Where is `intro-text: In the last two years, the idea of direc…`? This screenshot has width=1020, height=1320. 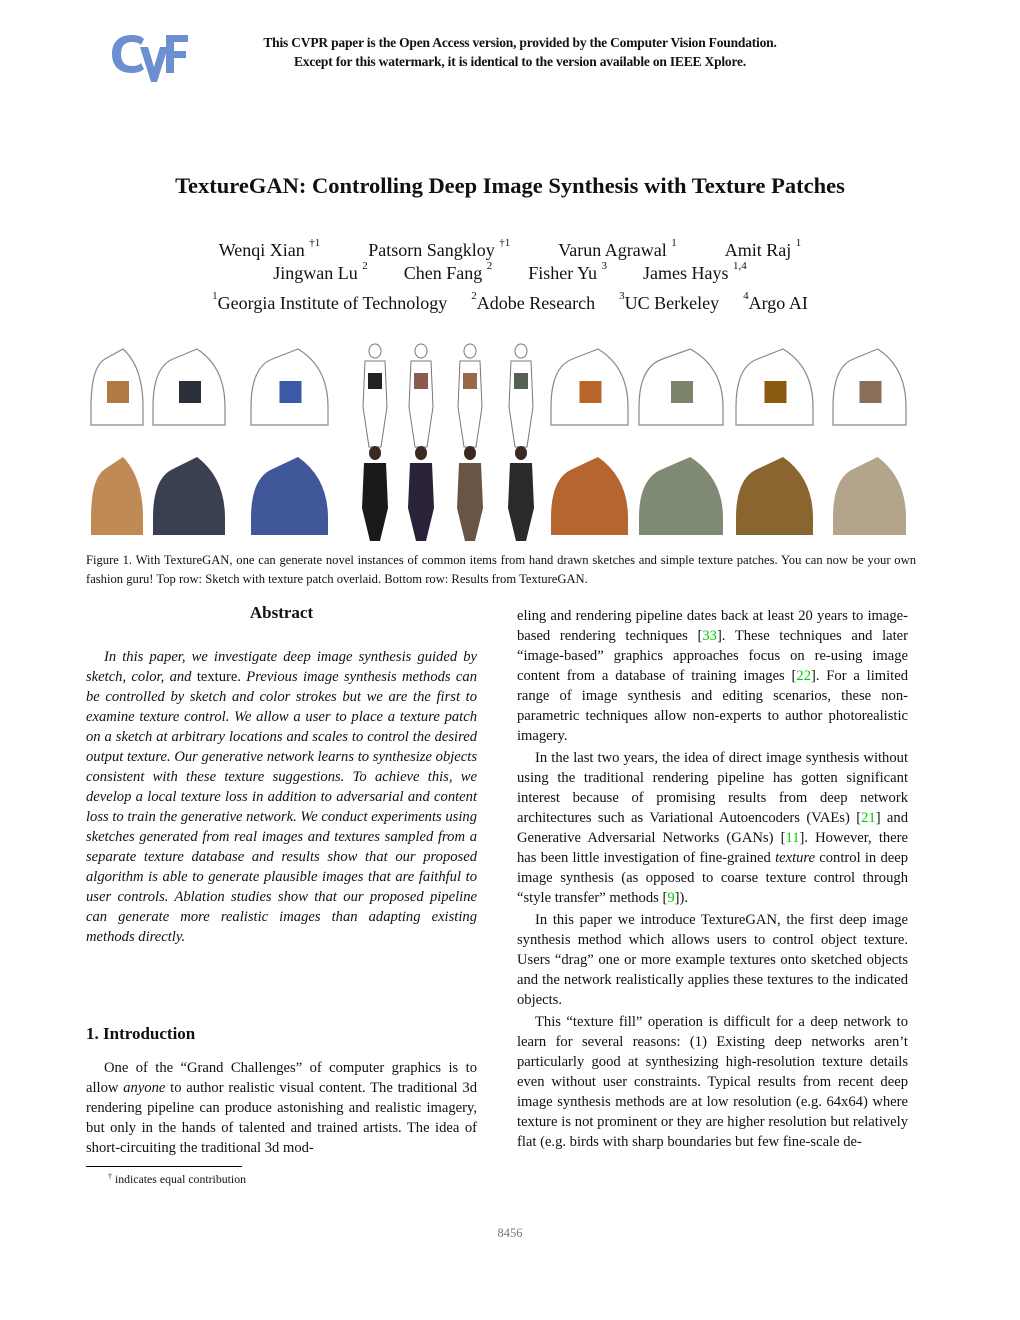 intro-text: In the last two years, the idea of direc… is located at coordinates (712, 788).